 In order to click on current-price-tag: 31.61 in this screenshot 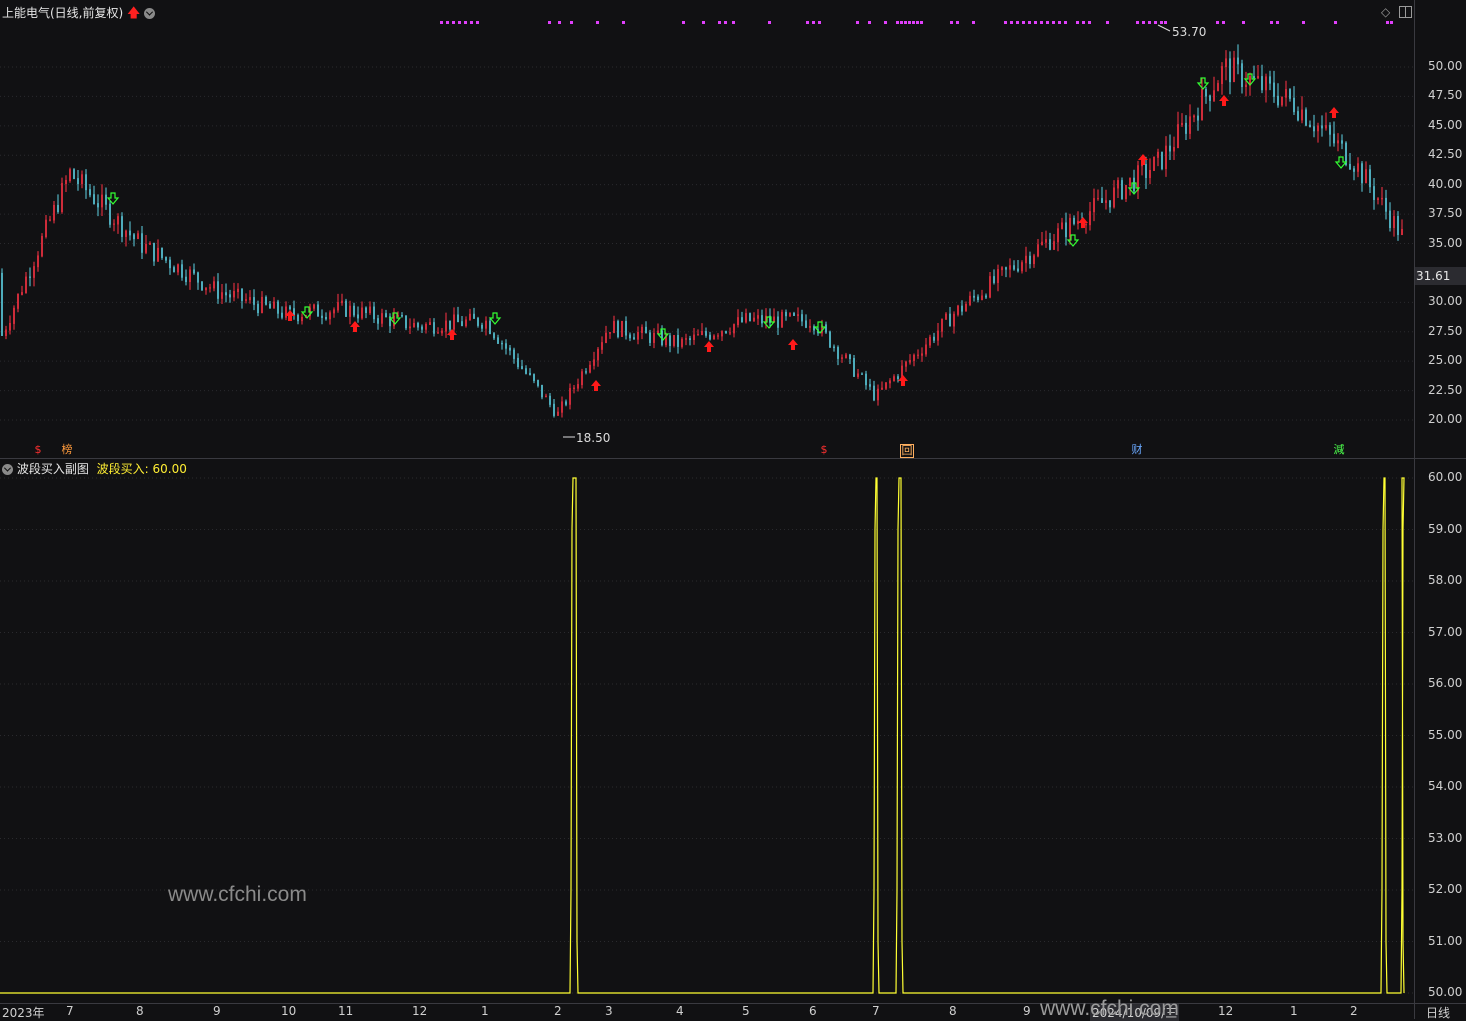, I will do `click(1440, 276)`.